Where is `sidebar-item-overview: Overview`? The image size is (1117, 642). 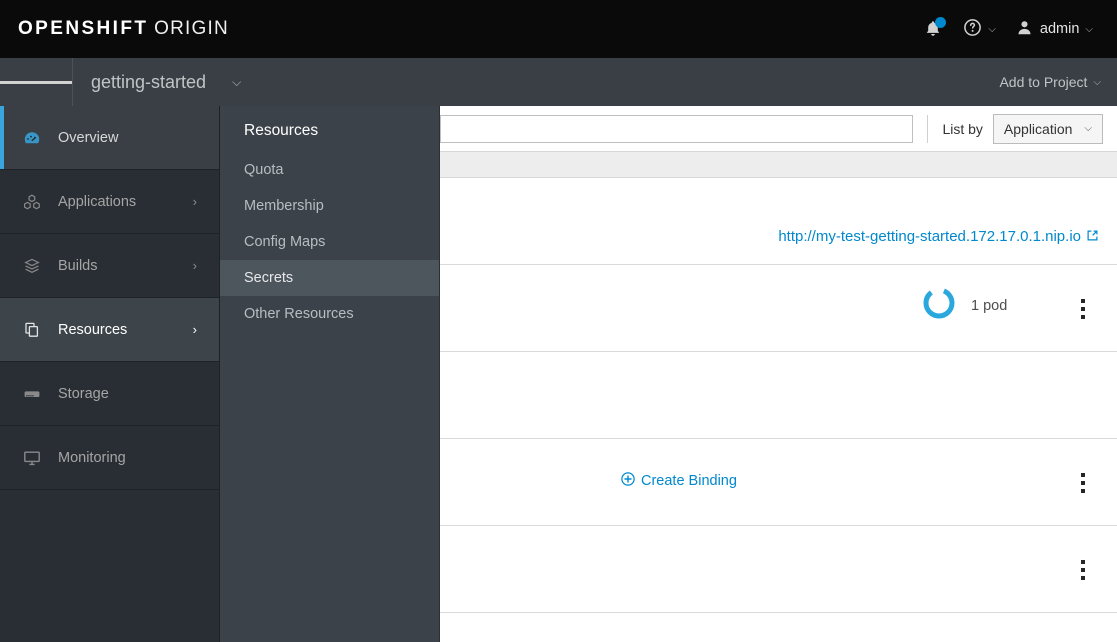 sidebar-item-overview: Overview is located at coordinates (109, 138).